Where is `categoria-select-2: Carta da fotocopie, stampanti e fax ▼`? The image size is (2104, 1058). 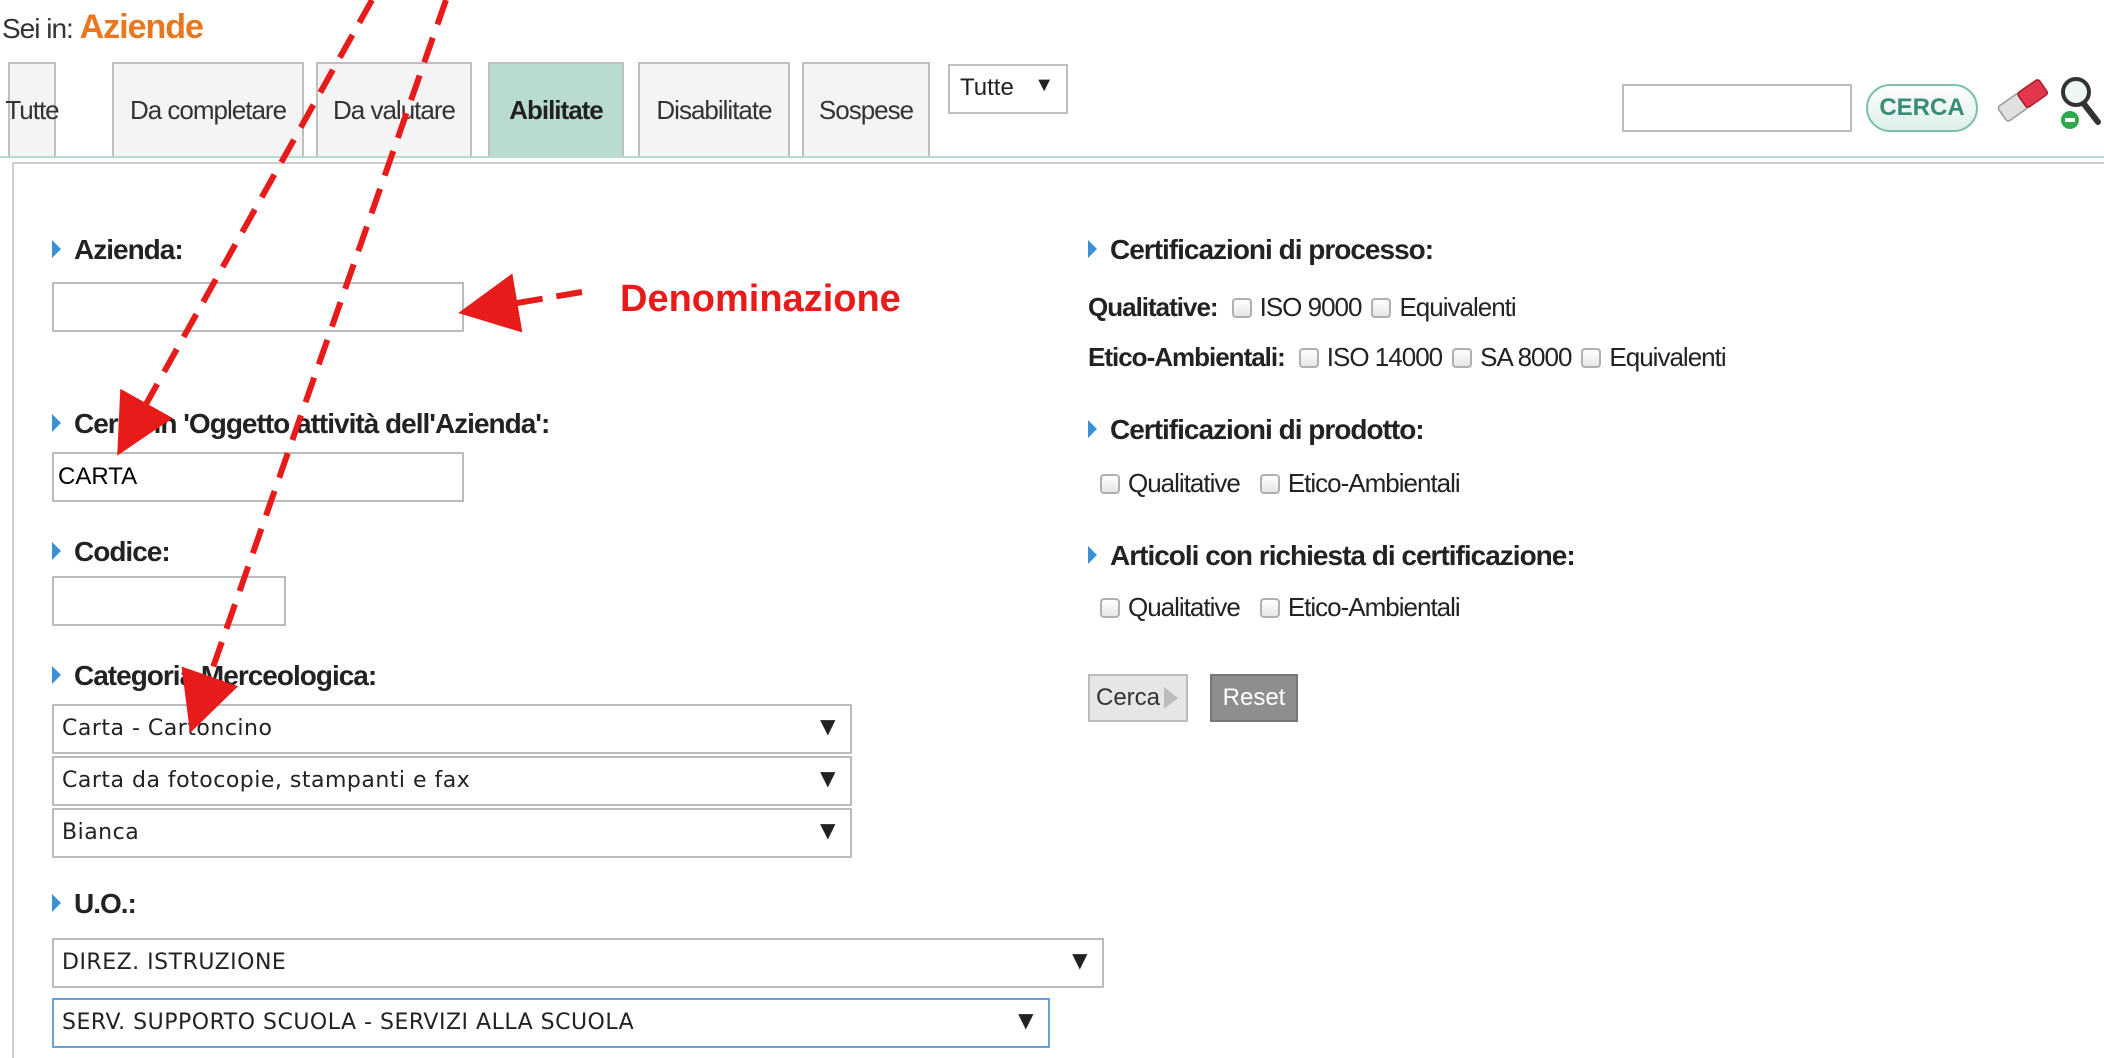 categoria-select-2: Carta da fotocopie, stampanti e fax ▼ is located at coordinates (452, 781).